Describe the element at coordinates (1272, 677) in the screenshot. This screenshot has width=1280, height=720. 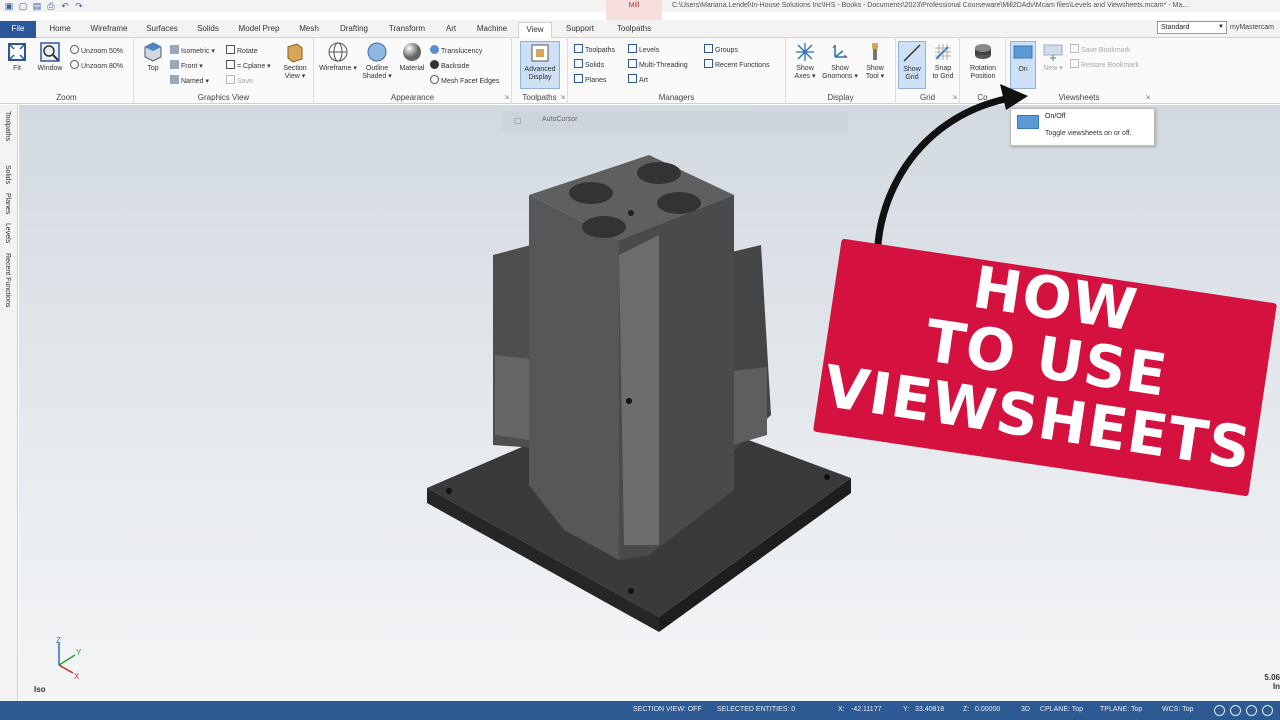
I see `scale-value: 5.06` at that location.